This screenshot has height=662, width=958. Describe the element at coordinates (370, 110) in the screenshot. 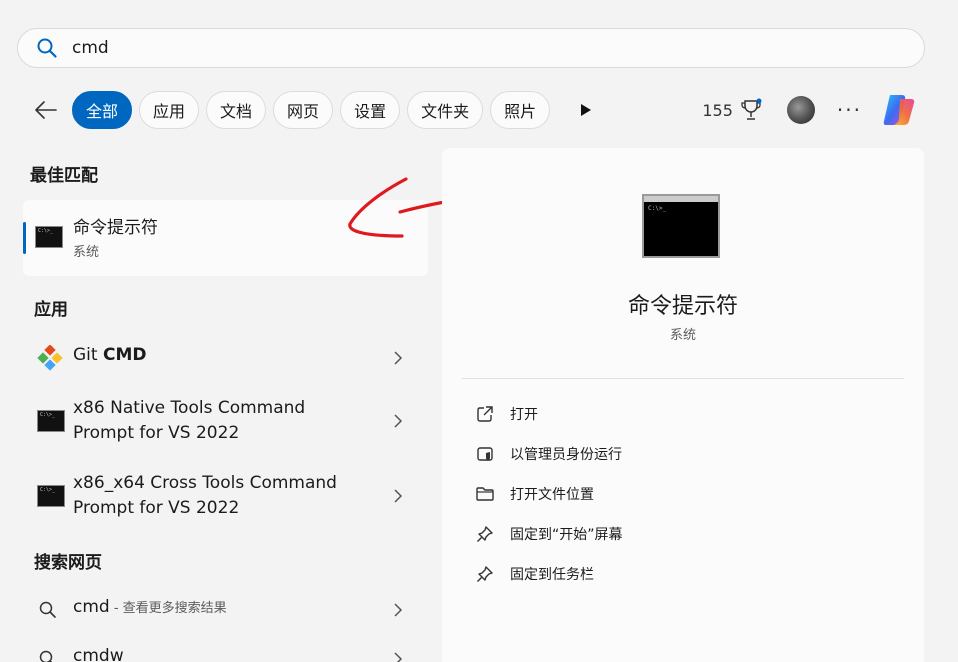

I see `tab-settings: 设置` at that location.